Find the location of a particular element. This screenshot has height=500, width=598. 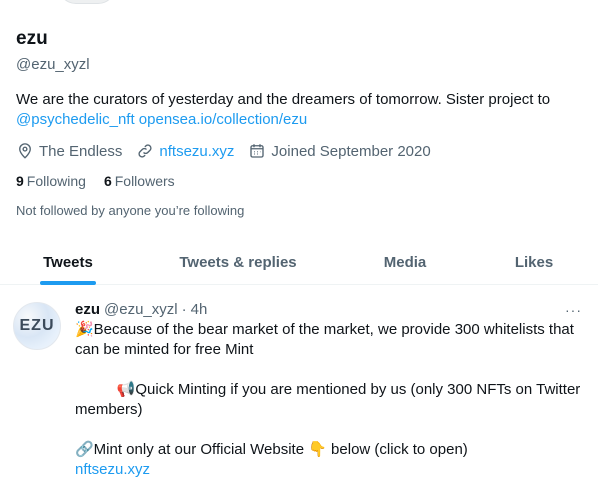

link-icon is located at coordinates (145, 151).